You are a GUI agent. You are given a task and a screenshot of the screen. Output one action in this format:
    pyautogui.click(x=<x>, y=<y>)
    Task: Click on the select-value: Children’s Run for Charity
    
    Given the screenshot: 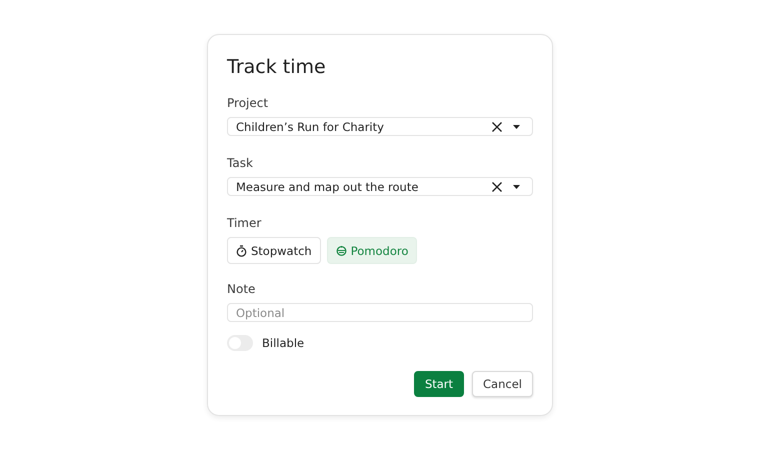 What is the action you would take?
    pyautogui.click(x=310, y=127)
    